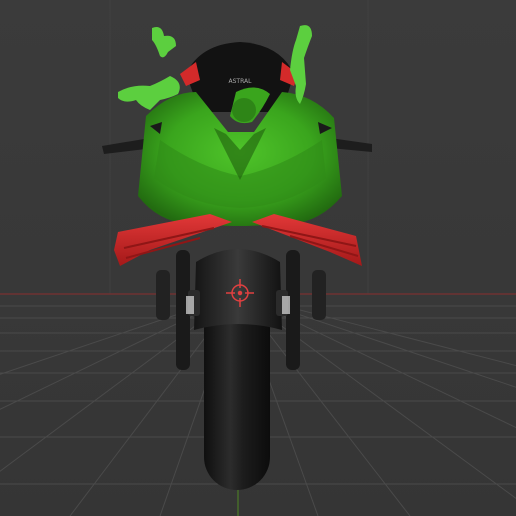 This screenshot has width=516, height=516. What do you see at coordinates (238, 289) in the screenshot?
I see `front-fender` at bounding box center [238, 289].